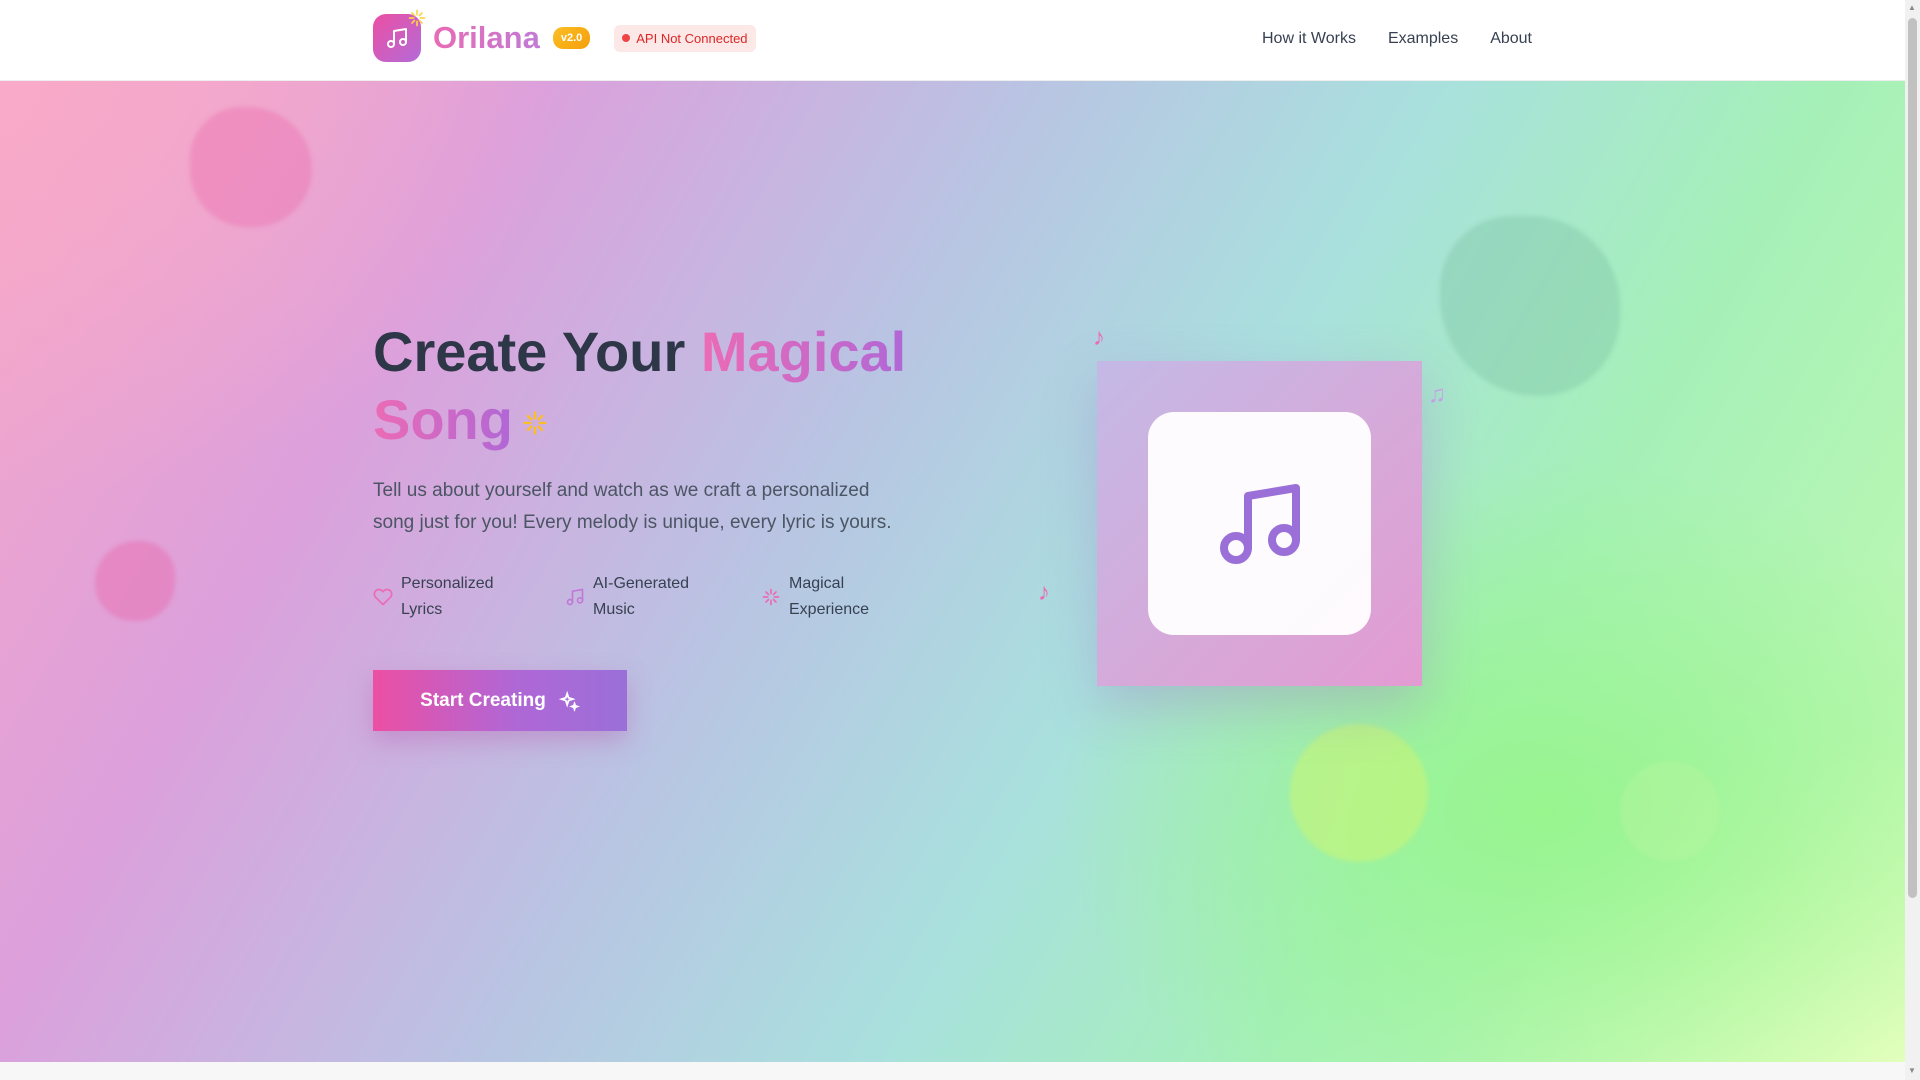  What do you see at coordinates (383, 597) in the screenshot?
I see `heart-icon` at bounding box center [383, 597].